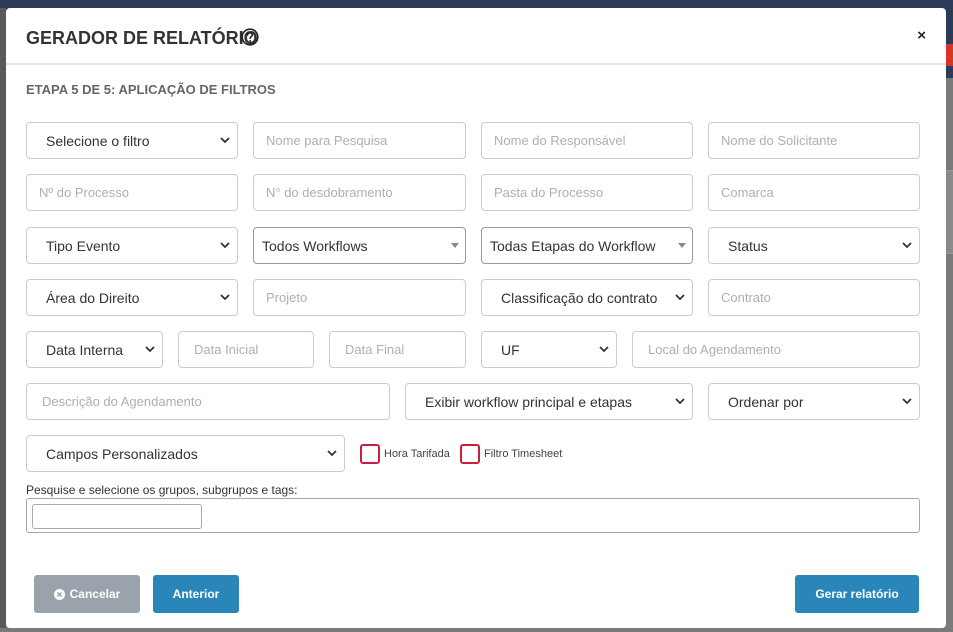  What do you see at coordinates (579, 297) in the screenshot?
I see `contract-classification-value: Classificação do contrato` at bounding box center [579, 297].